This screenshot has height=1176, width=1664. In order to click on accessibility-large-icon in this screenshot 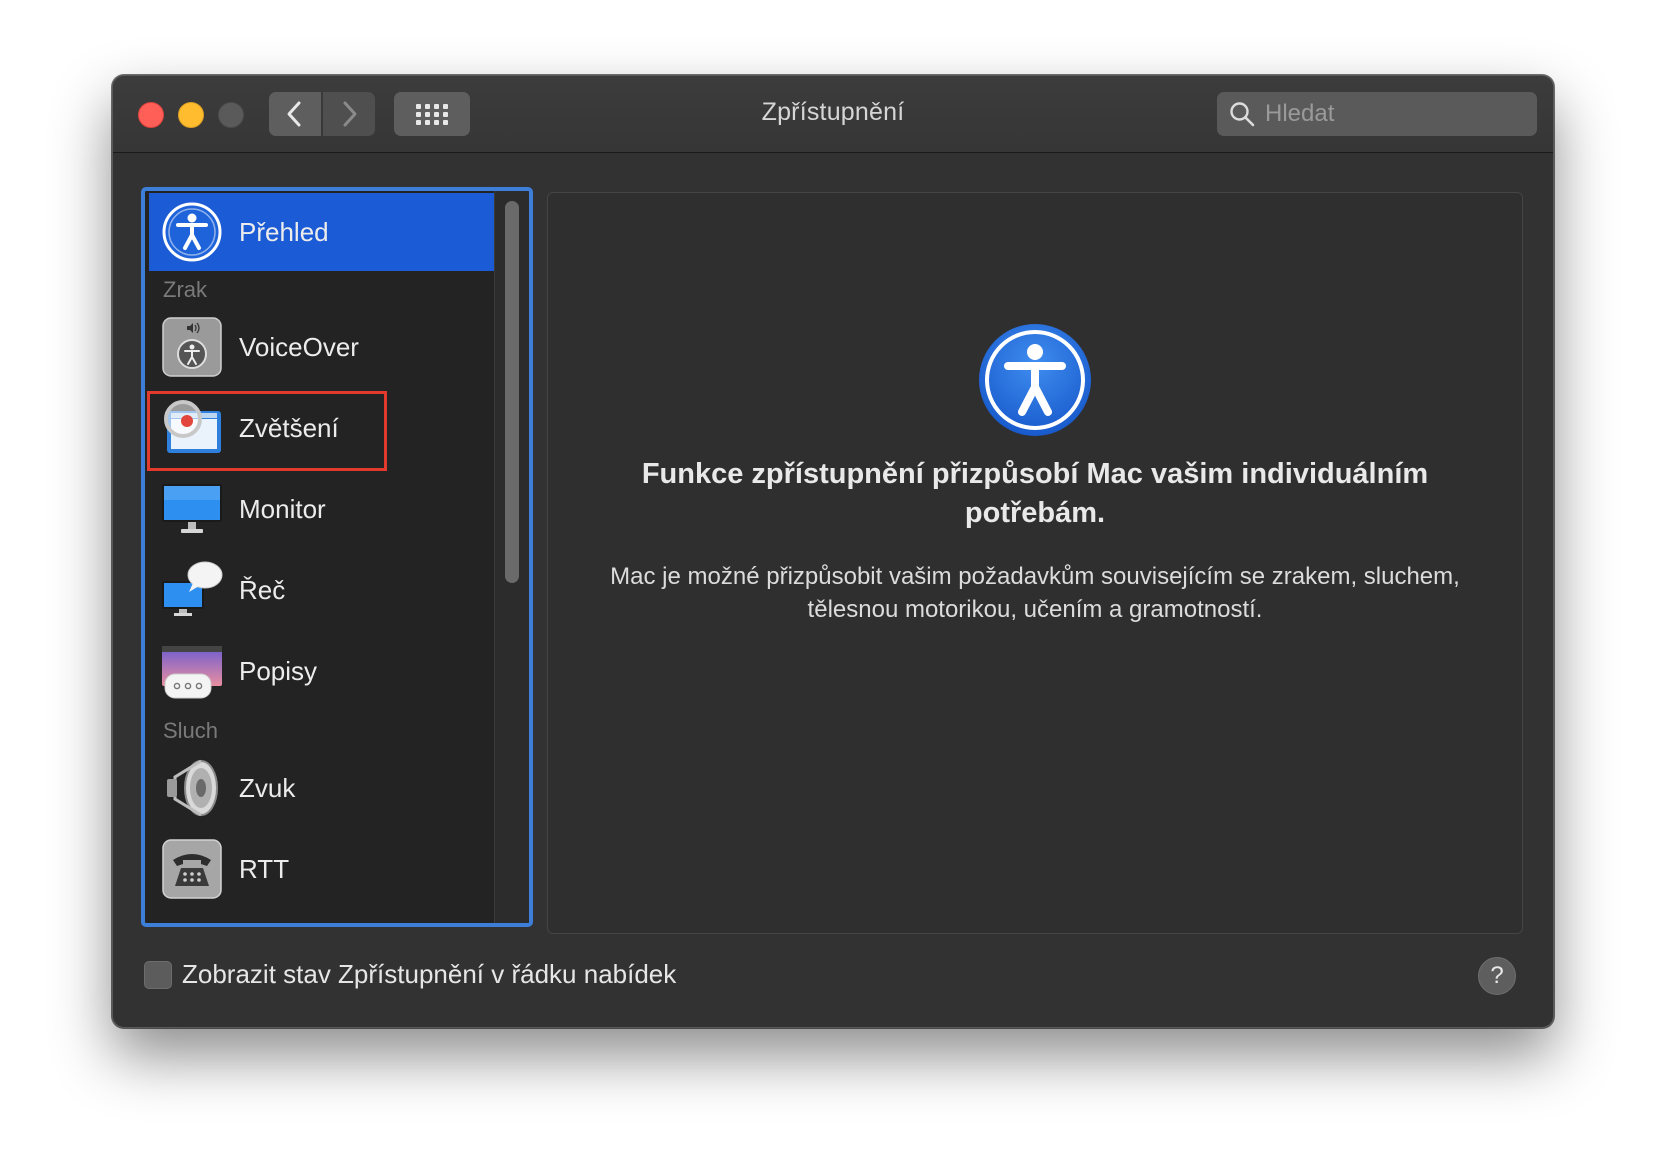, I will do `click(1035, 380)`.